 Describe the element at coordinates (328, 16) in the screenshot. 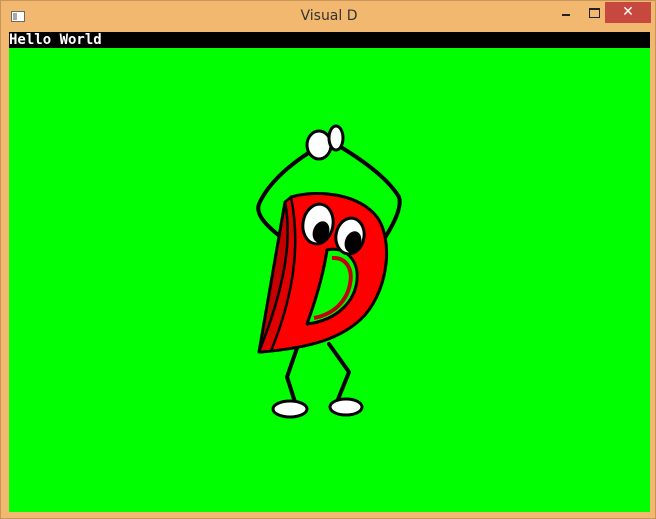

I see `title-bar: Visual D ✕` at that location.